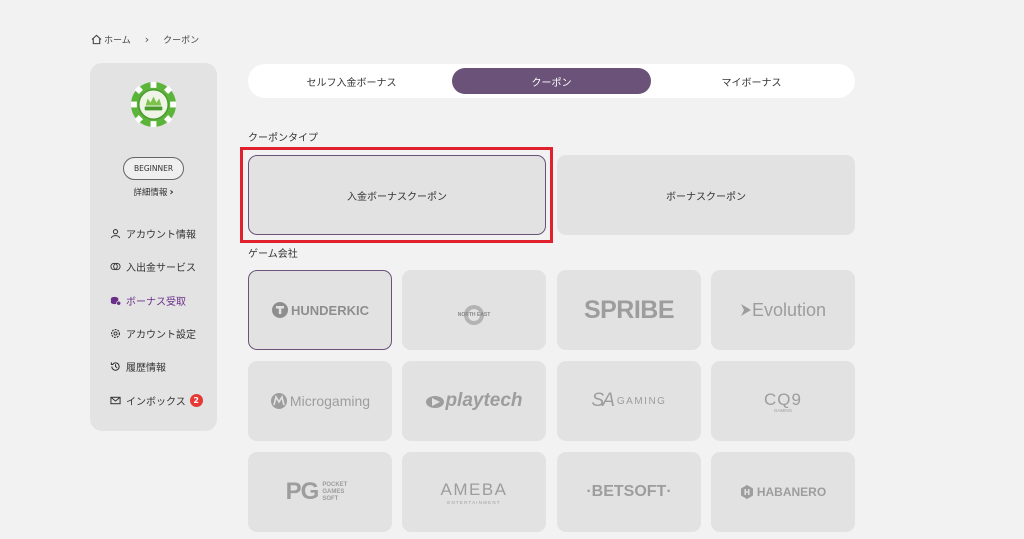 Image resolution: width=1024 pixels, height=539 pixels. I want to click on provider-habanero: HABANERO, so click(783, 492).